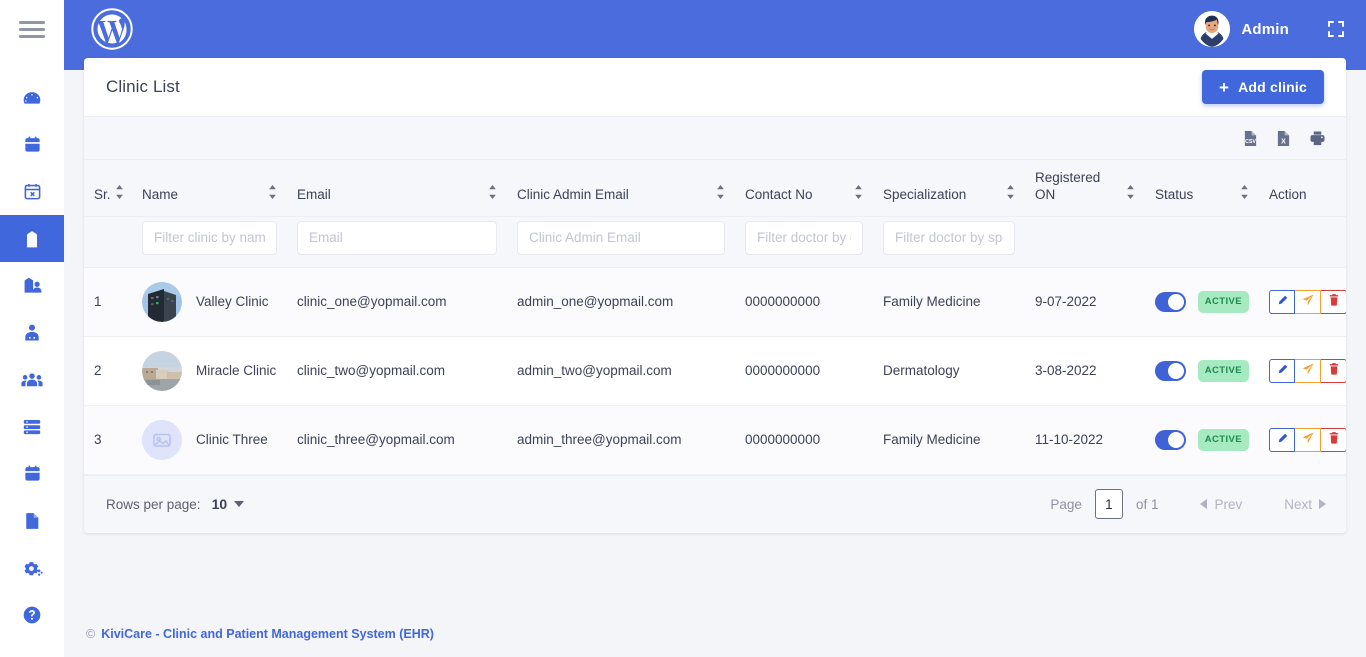 This screenshot has width=1366, height=657. I want to click on col-label: Sr., so click(102, 194).